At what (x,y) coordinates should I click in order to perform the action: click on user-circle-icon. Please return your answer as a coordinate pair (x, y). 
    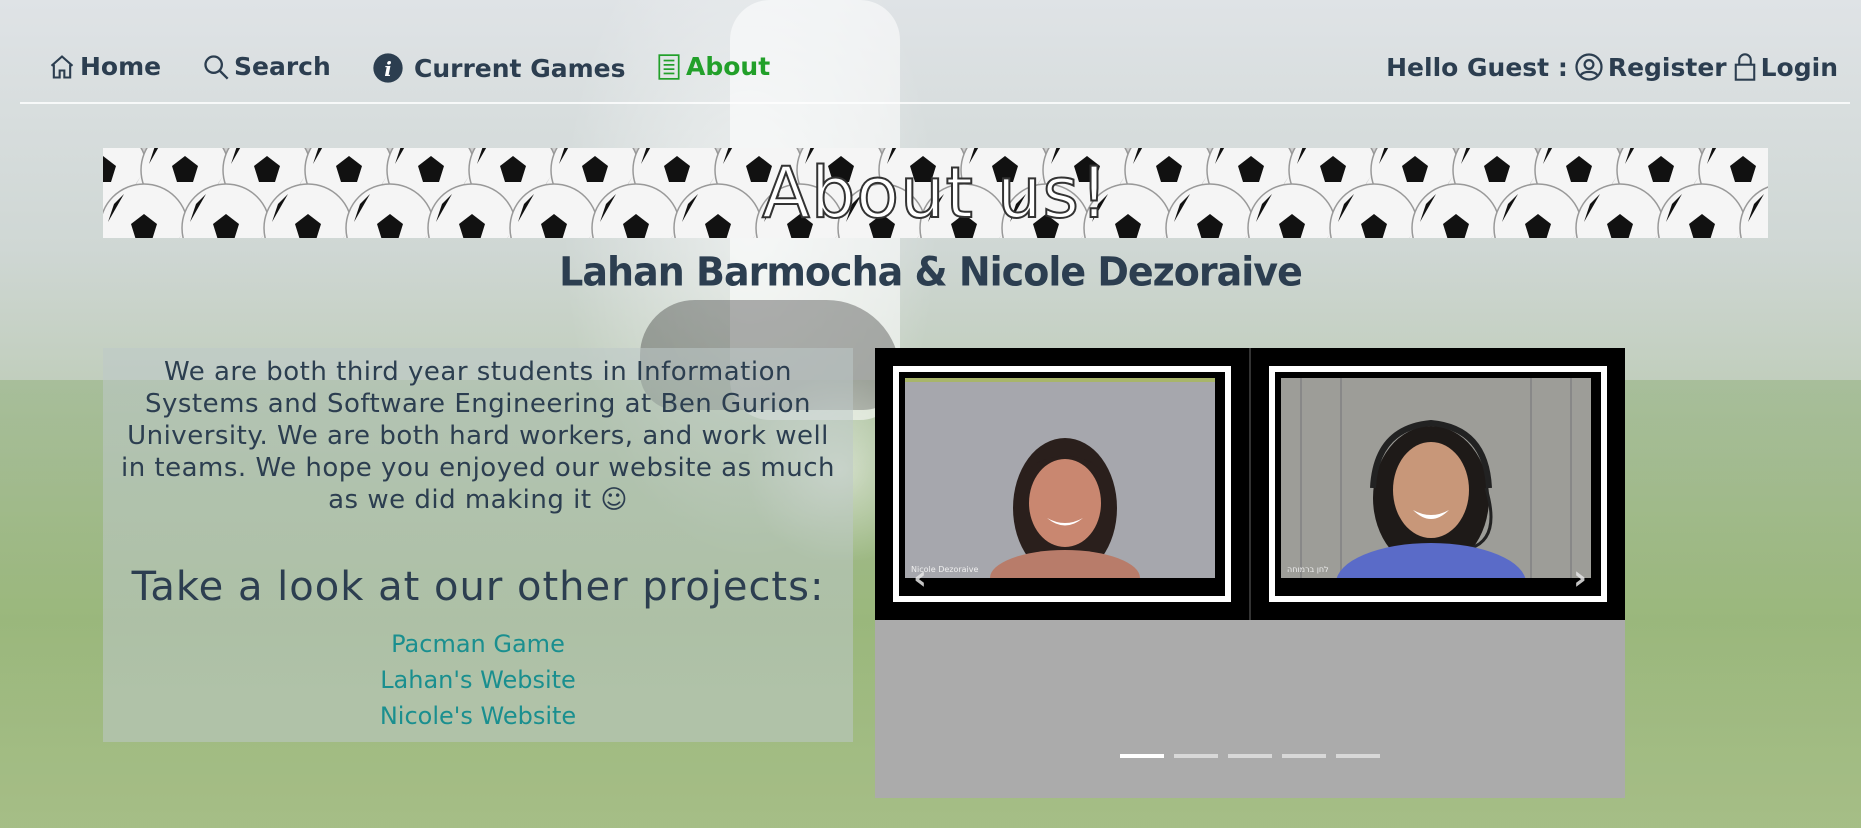
    Looking at the image, I should click on (1589, 67).